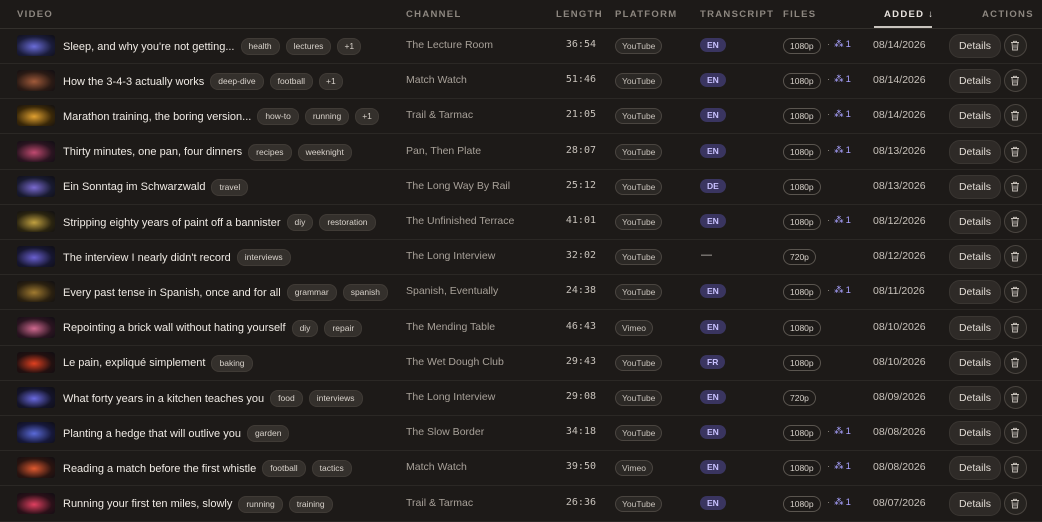 The height and width of the screenshot is (522, 1042). I want to click on tag-chip: restoration, so click(347, 222).